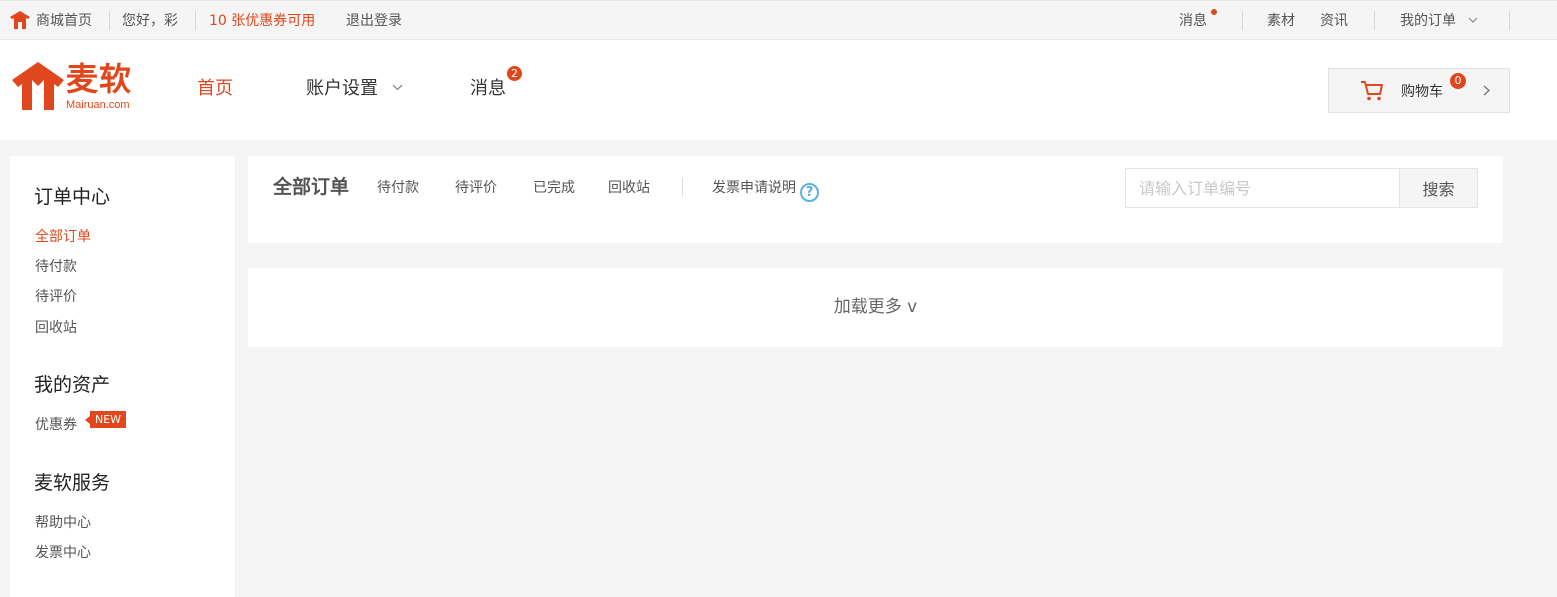 The width and height of the screenshot is (1557, 597). Describe the element at coordinates (105, 419) in the screenshot. I see `new-badge: NEW` at that location.